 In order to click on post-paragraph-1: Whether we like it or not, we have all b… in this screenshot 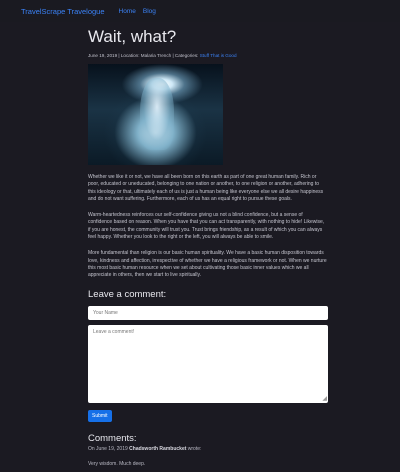, I will do `click(206, 188)`.